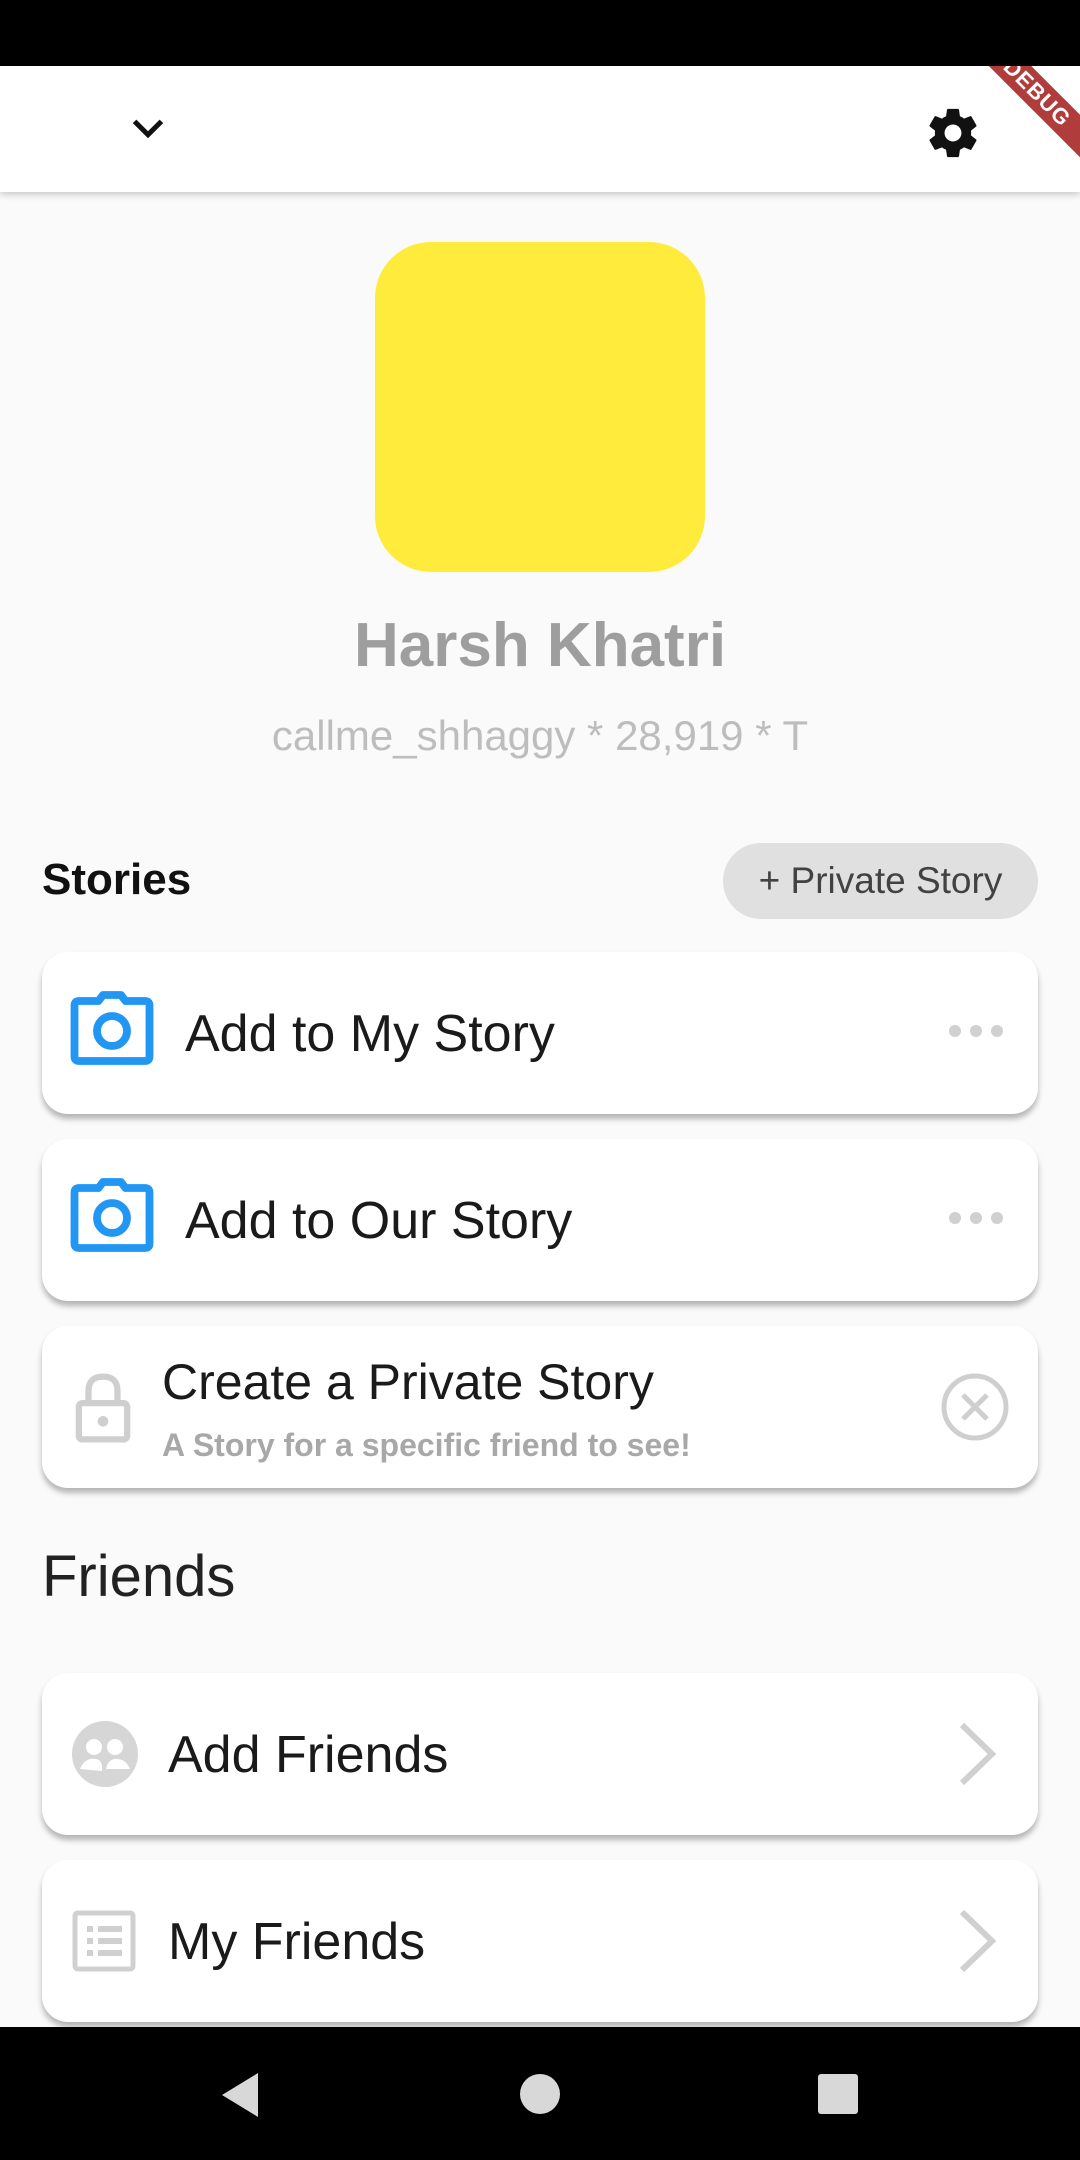 The width and height of the screenshot is (1080, 2160). Describe the element at coordinates (308, 1755) in the screenshot. I see `card-title: Add Friends` at that location.